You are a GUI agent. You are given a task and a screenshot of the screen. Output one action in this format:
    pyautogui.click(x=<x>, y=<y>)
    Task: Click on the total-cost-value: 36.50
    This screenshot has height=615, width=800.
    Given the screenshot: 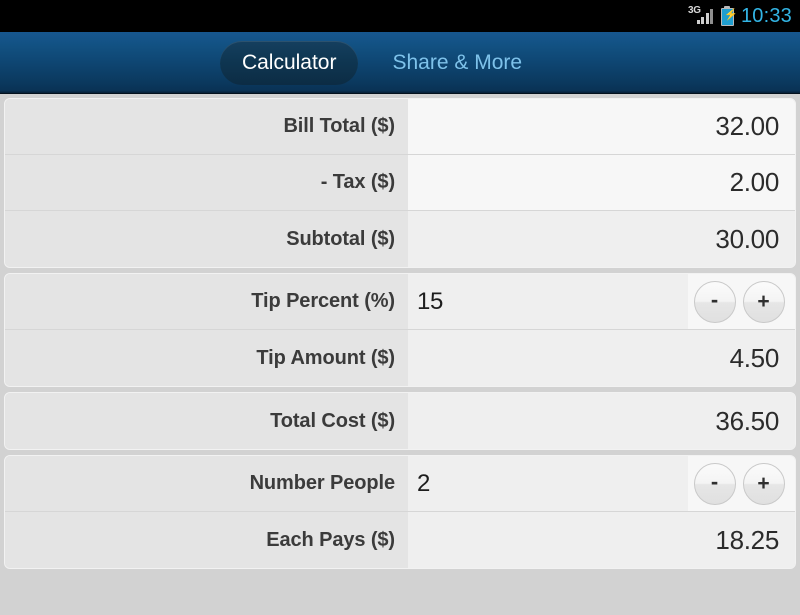 What is the action you would take?
    pyautogui.click(x=747, y=420)
    